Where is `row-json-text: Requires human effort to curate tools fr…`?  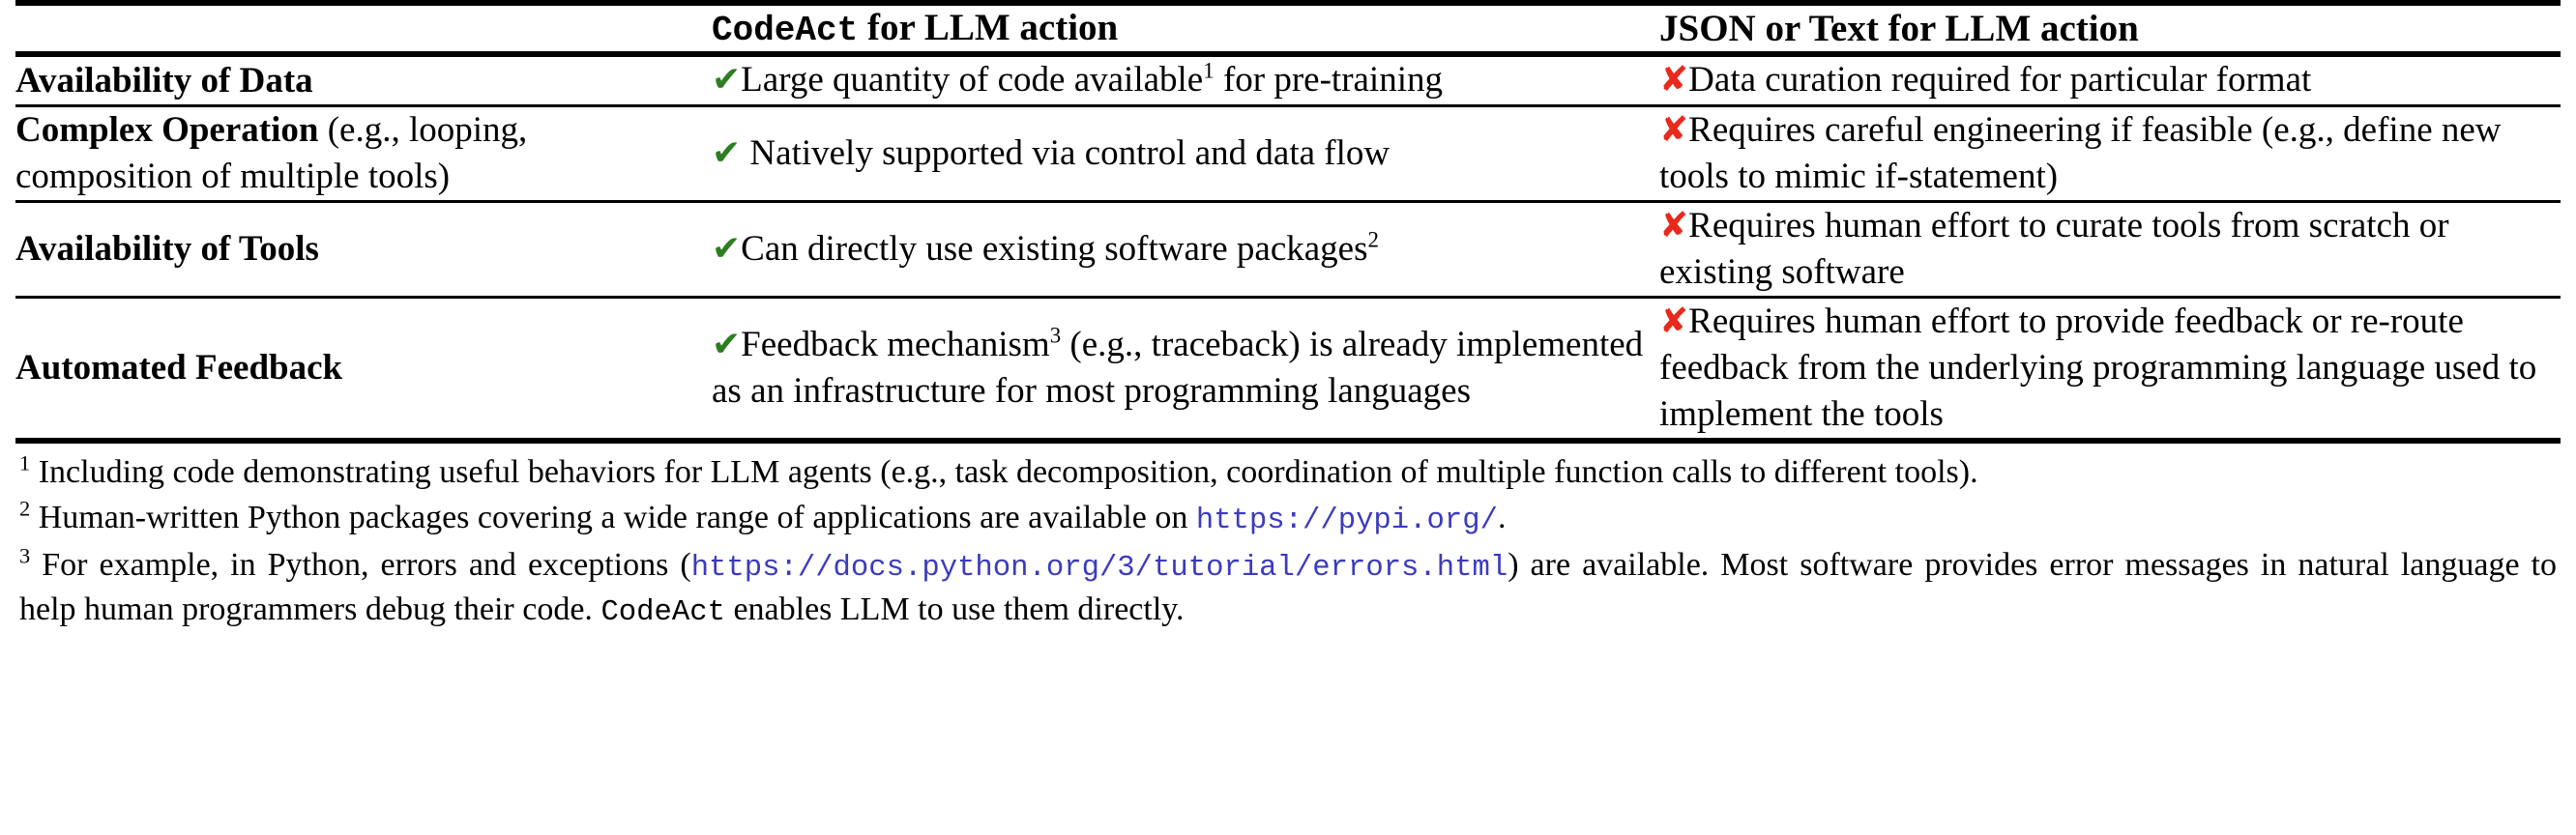
row-json-text: Requires human effort to curate tools fr… is located at coordinates (2054, 249).